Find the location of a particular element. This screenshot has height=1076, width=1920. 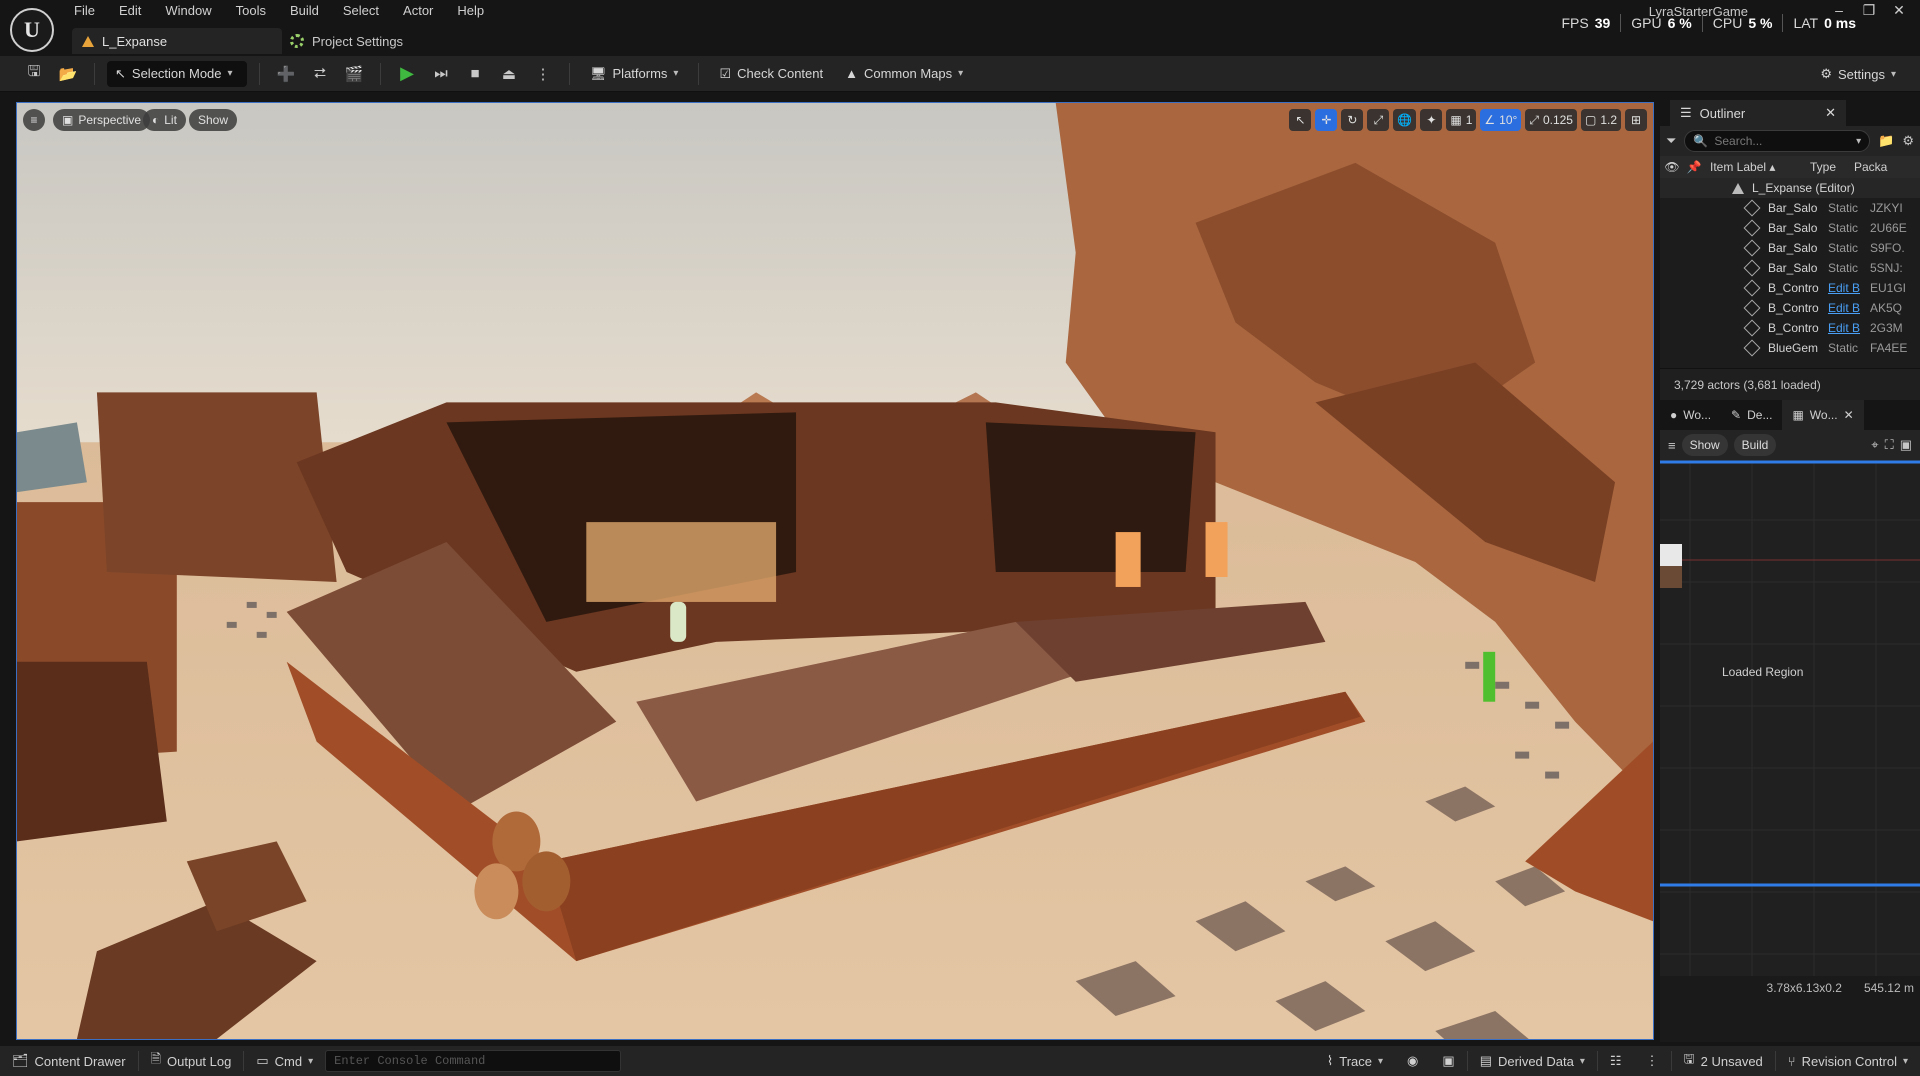

rotate-tool-icon: ↻ is located at coordinates (1352, 120).